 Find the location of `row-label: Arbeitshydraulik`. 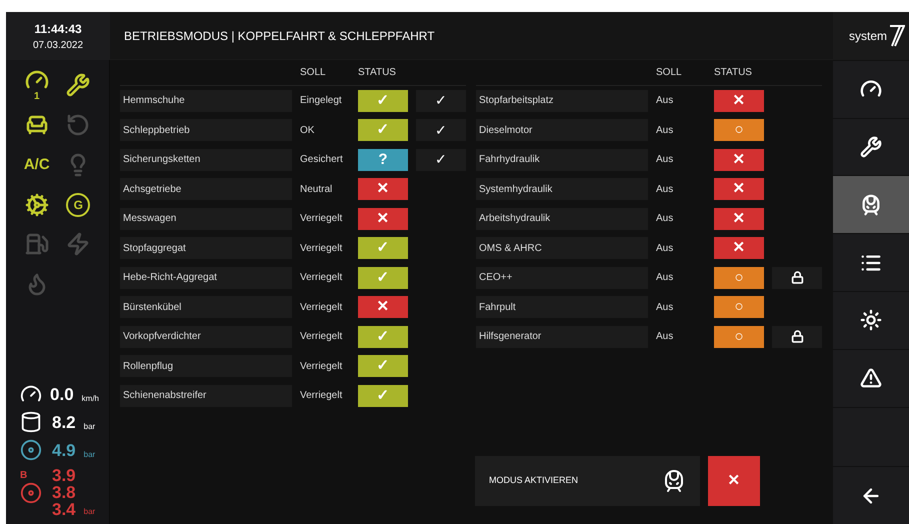

row-label: Arbeitshydraulik is located at coordinates (562, 219).